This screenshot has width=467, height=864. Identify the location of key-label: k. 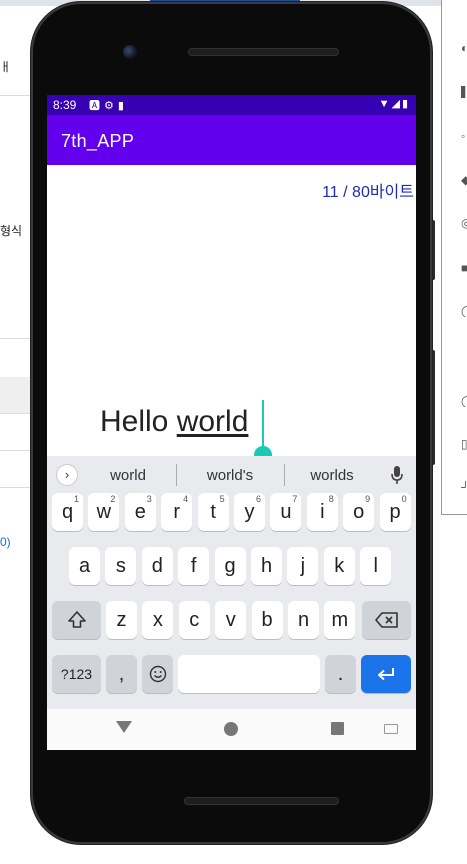
(339, 566).